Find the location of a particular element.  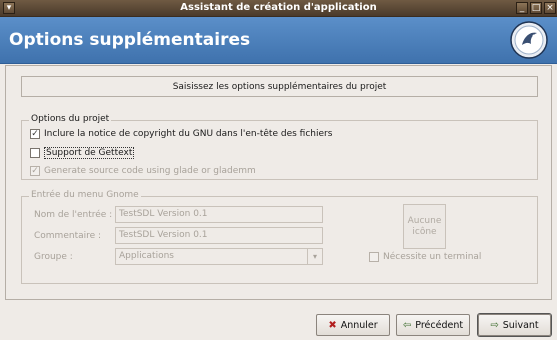

icon-button-label: Aucune icône is located at coordinates (424, 226).